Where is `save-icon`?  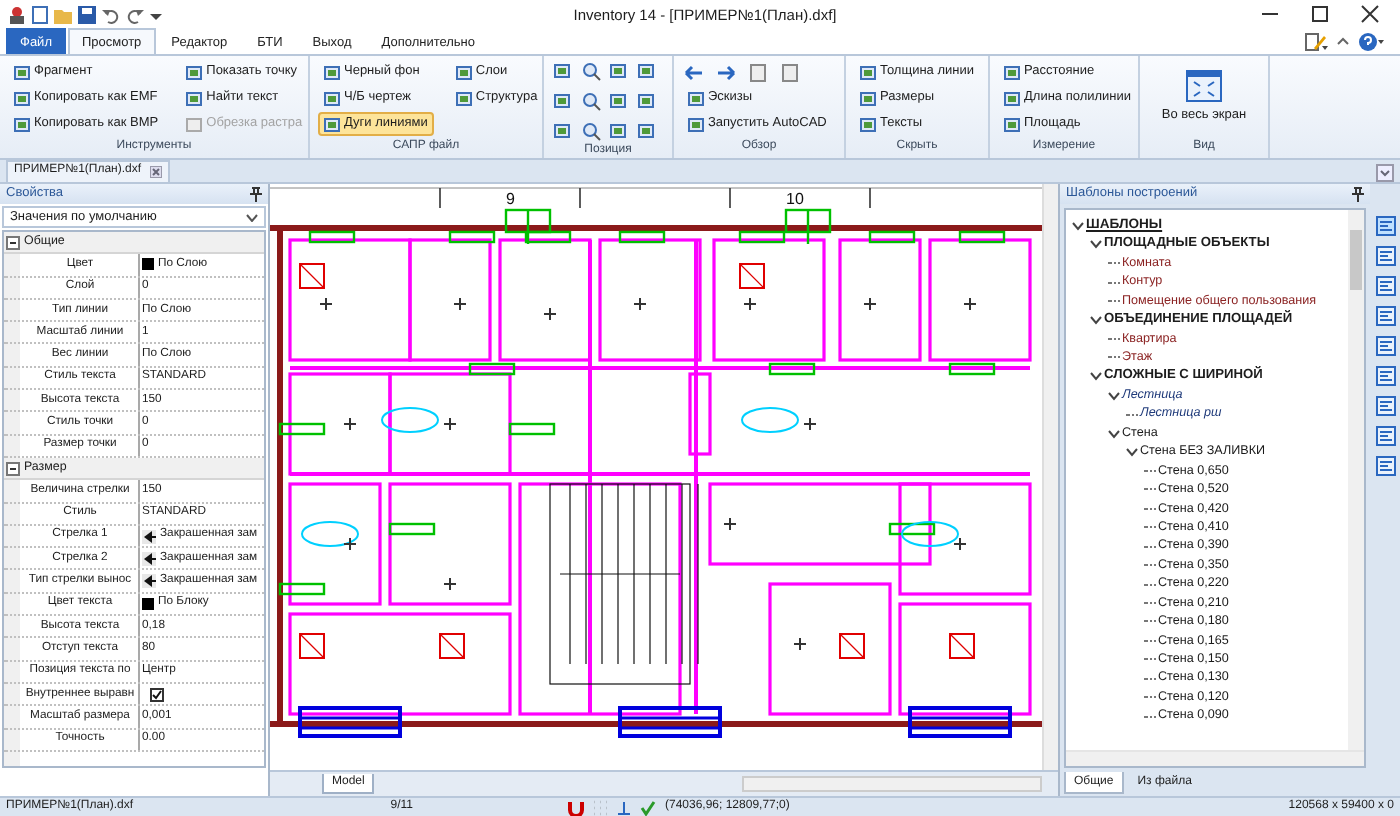
save-icon is located at coordinates (87, 14).